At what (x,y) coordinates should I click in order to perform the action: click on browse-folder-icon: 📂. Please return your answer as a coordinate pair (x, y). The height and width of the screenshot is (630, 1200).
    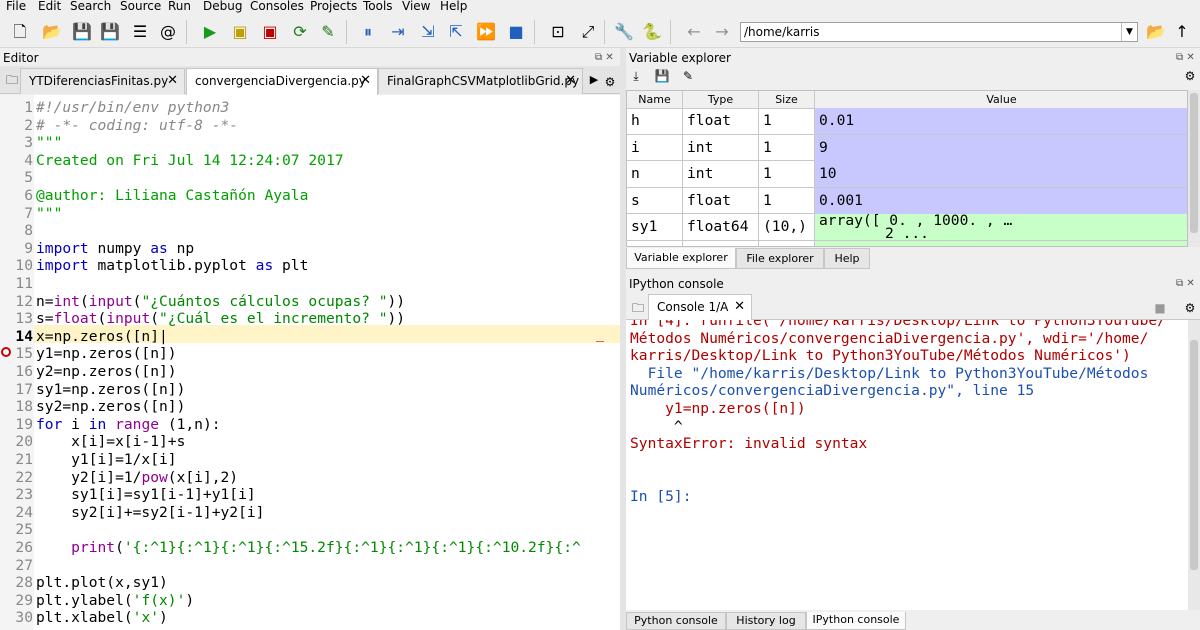
    Looking at the image, I should click on (1156, 32).